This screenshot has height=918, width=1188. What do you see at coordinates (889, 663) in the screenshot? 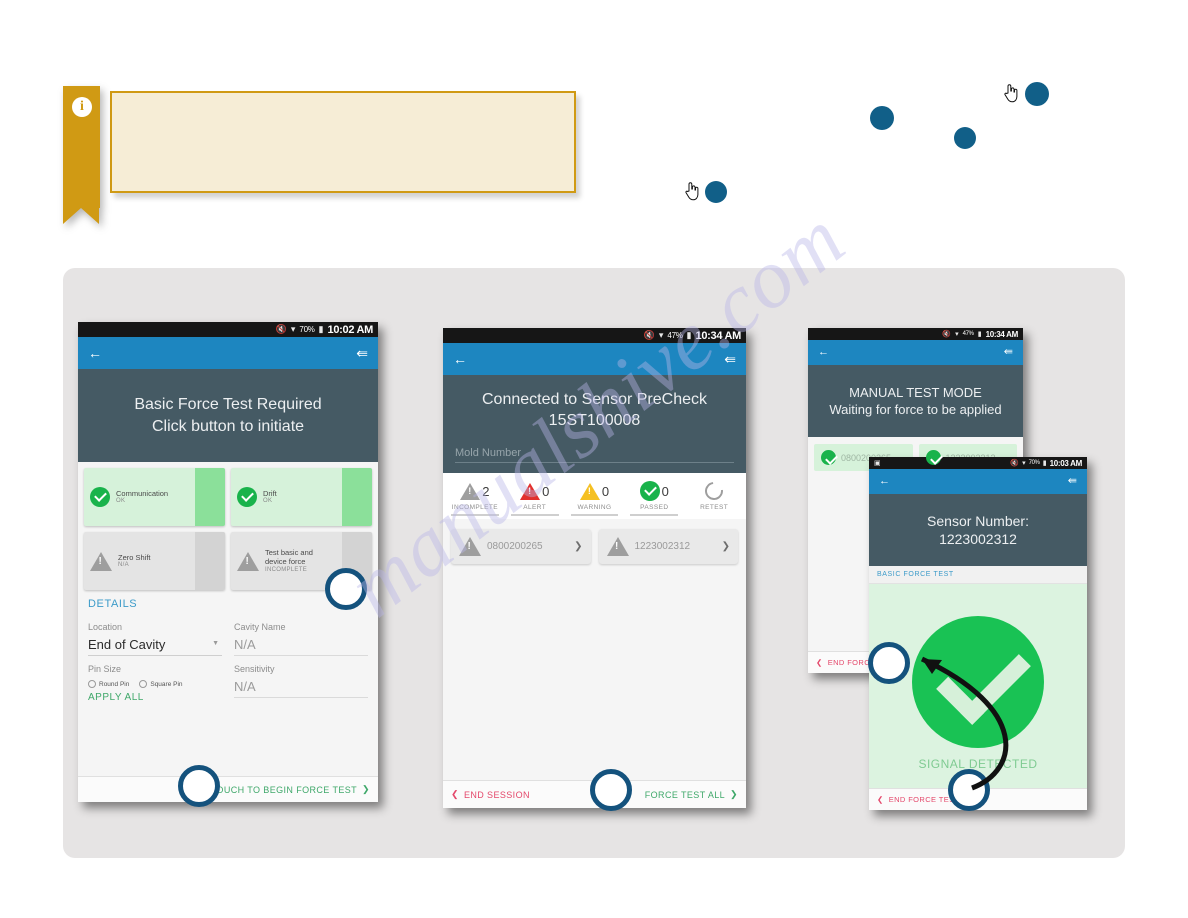
I see `highlight-ring-check-icon` at bounding box center [889, 663].